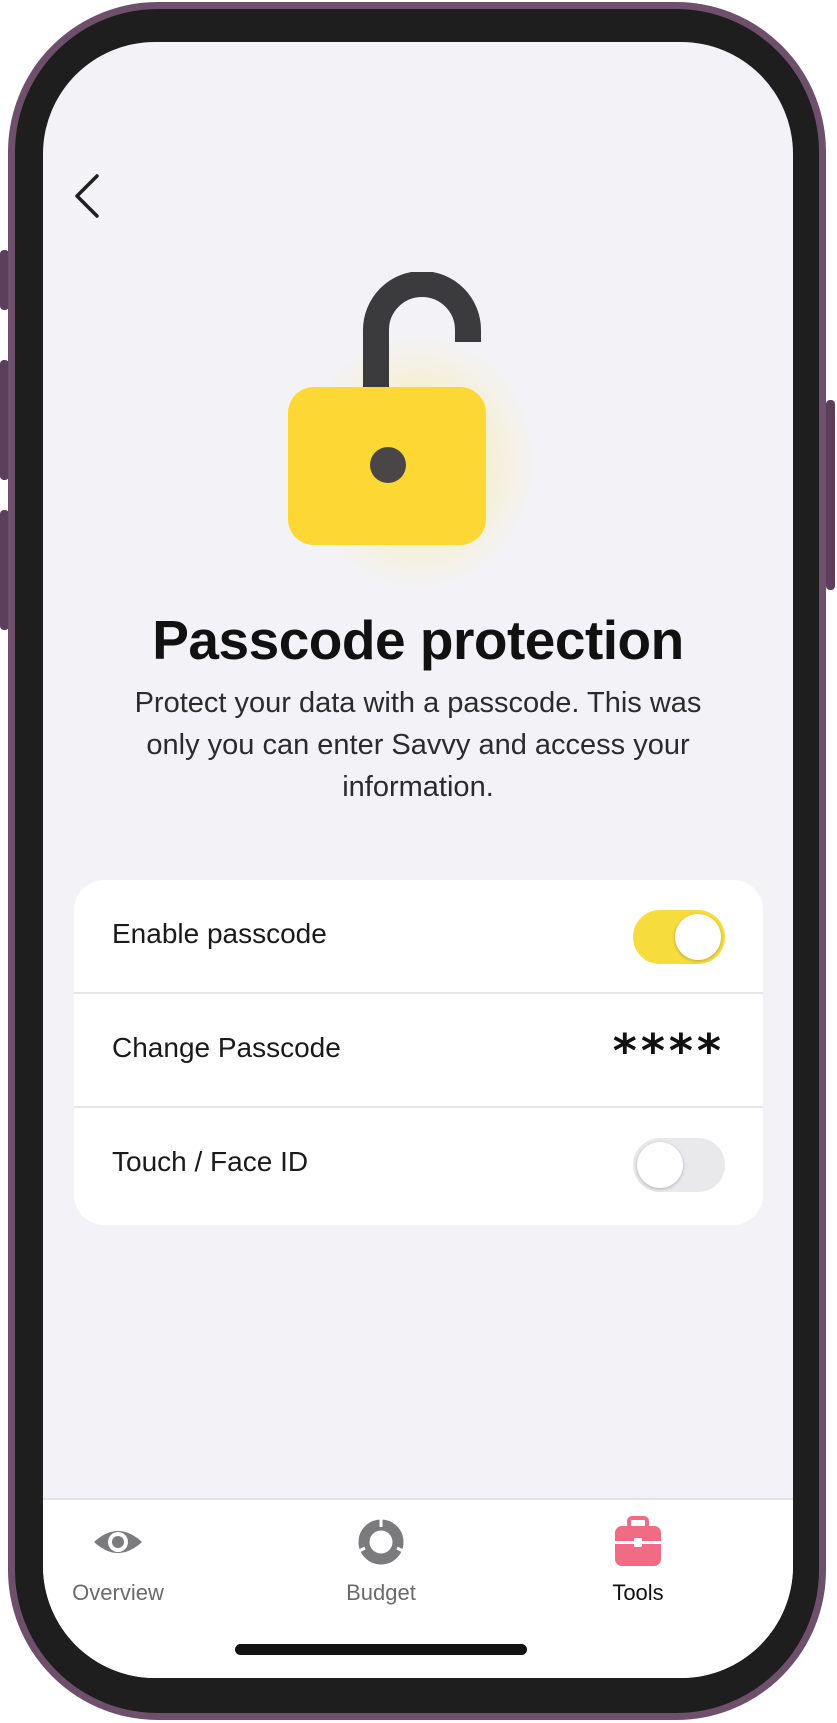 The height and width of the screenshot is (1723, 837). I want to click on tab-label: Tools, so click(638, 1592).